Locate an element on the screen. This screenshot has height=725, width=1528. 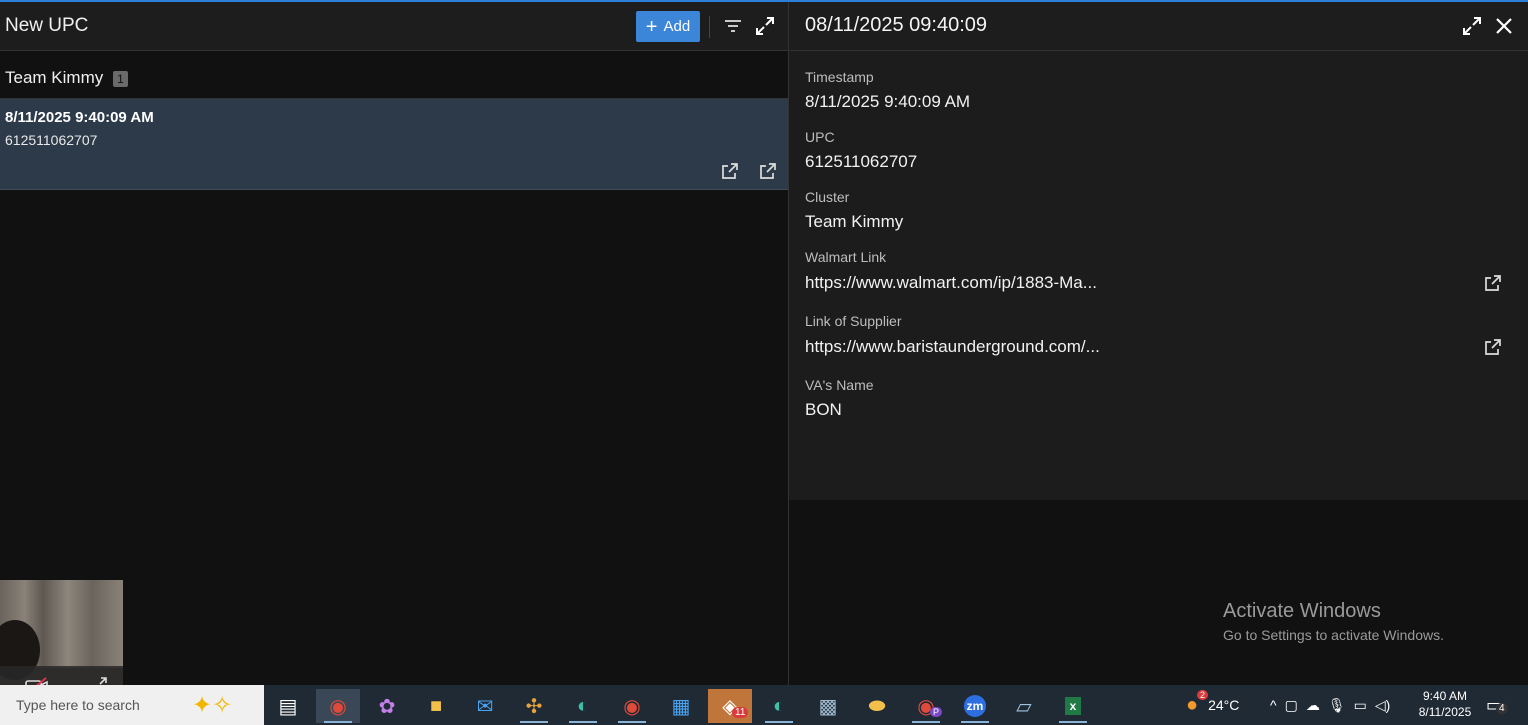
outlook-badge: 11 is located at coordinates (740, 712).